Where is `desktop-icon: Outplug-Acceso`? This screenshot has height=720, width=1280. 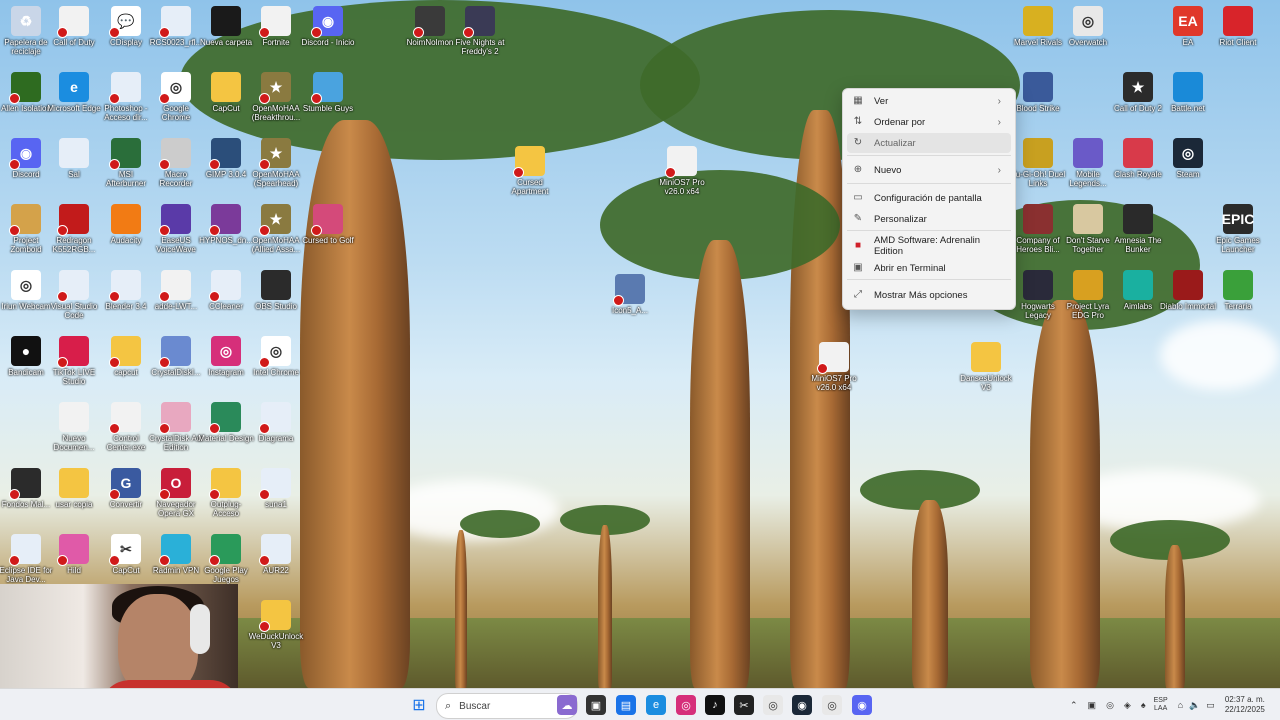
desktop-icon: Outplug-Acceso is located at coordinates (226, 497).